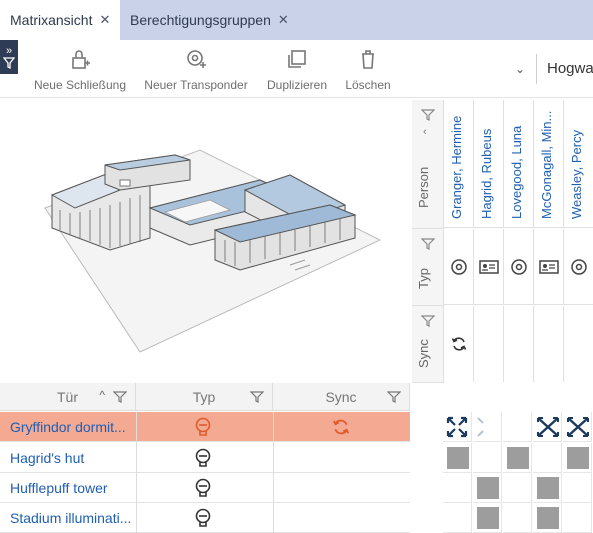 This screenshot has width=593, height=533. What do you see at coordinates (80, 70) in the screenshot?
I see `new-lock-button: Neue Schließung` at bounding box center [80, 70].